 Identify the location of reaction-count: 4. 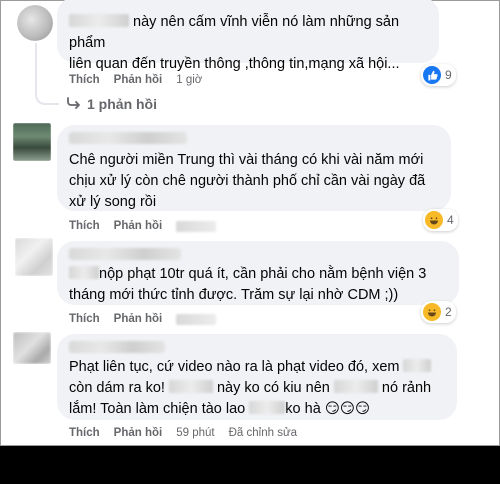
(440, 220).